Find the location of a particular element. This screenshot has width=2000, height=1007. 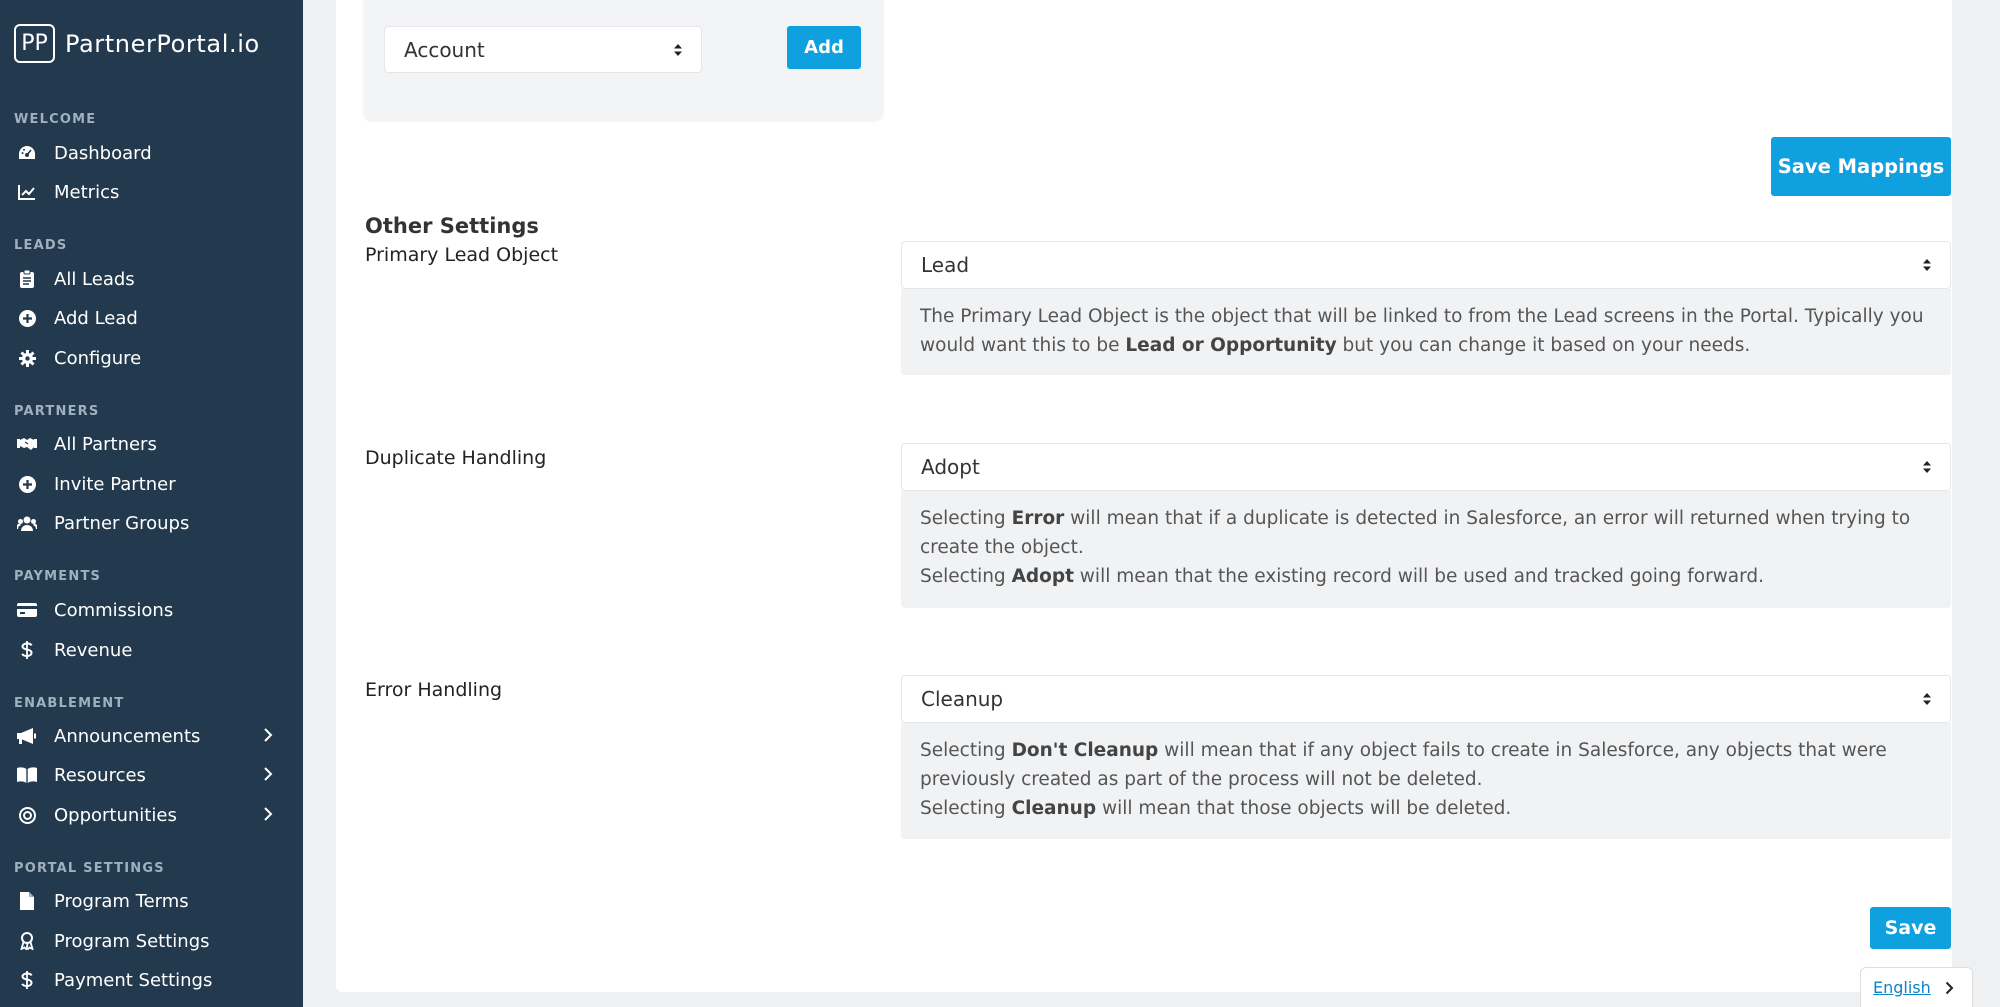

save-mappings-button: Save Mappings is located at coordinates (1861, 166).